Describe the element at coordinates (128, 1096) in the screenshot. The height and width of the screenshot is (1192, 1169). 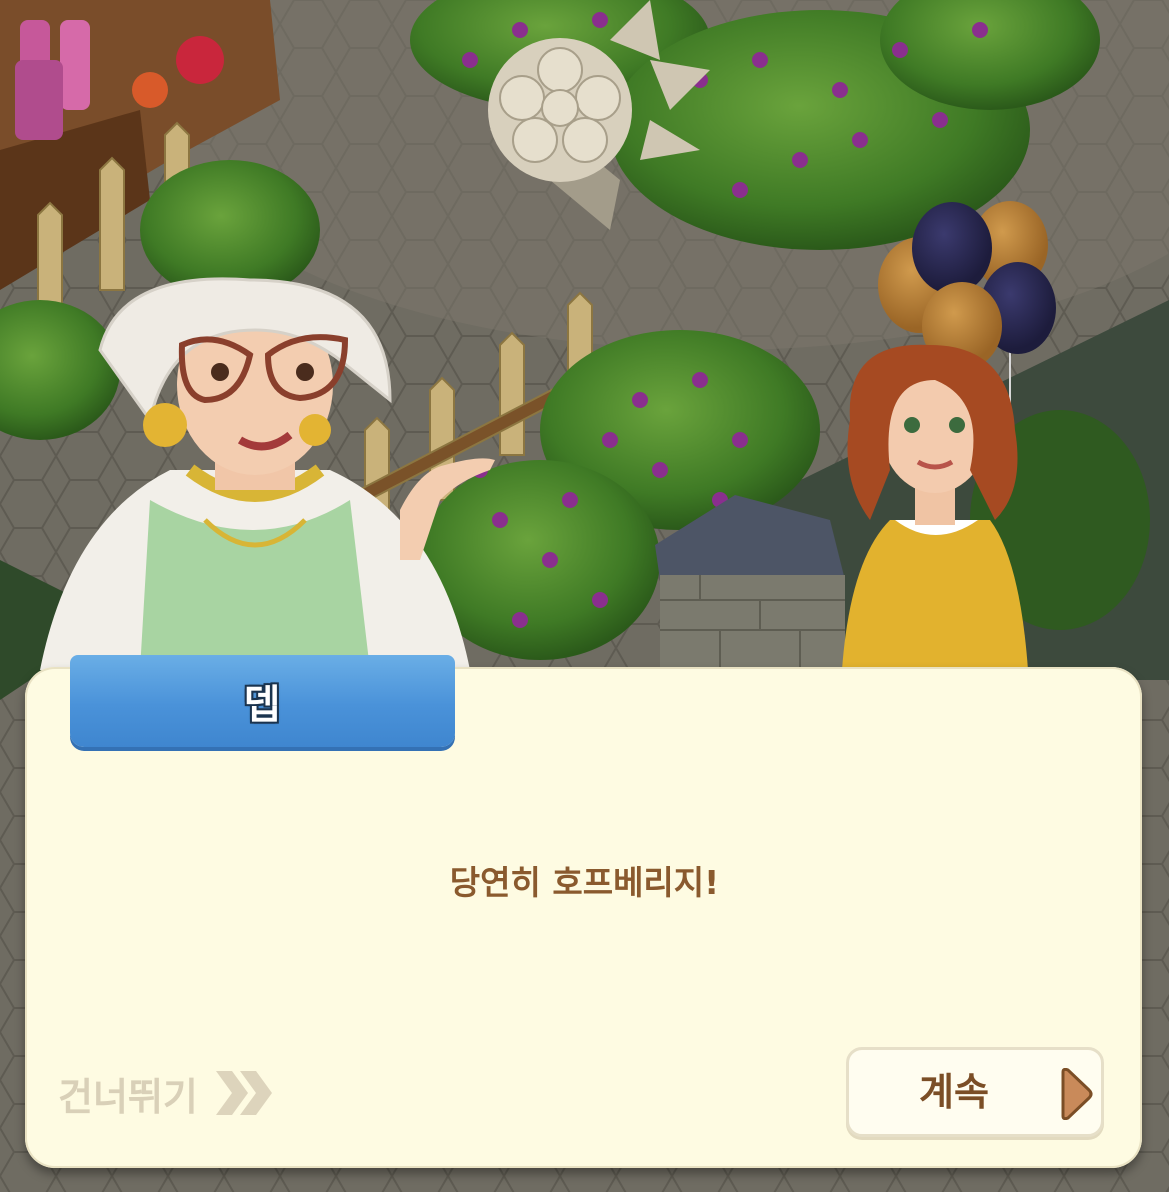
I see `skip-label: 건너뛰기` at that location.